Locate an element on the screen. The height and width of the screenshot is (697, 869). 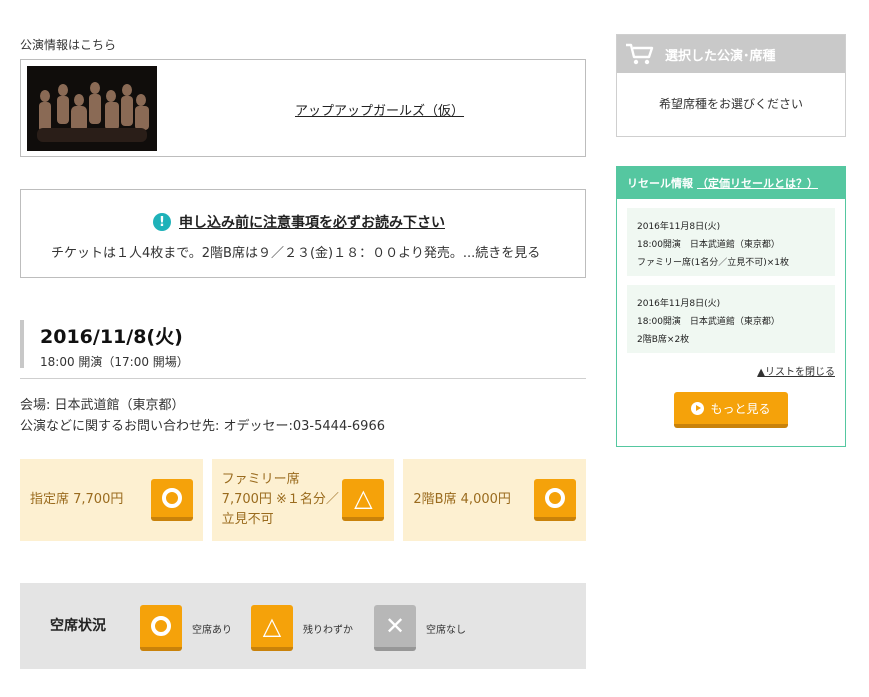
resale-help-link: （定価リセールとは？） is located at coordinates (757, 183).